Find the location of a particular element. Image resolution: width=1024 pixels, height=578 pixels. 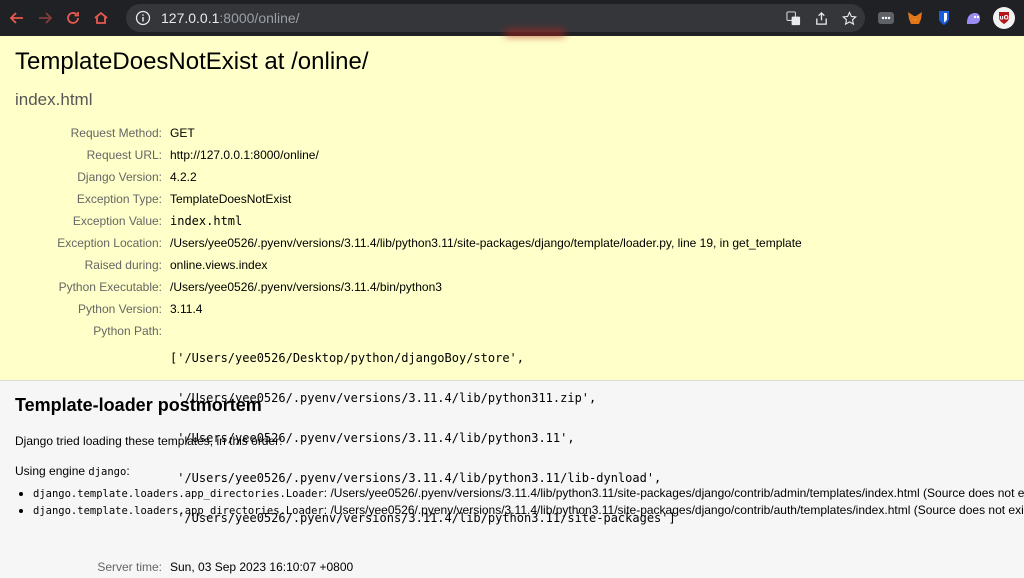

meta-label: Python Version: is located at coordinates (119, 309).